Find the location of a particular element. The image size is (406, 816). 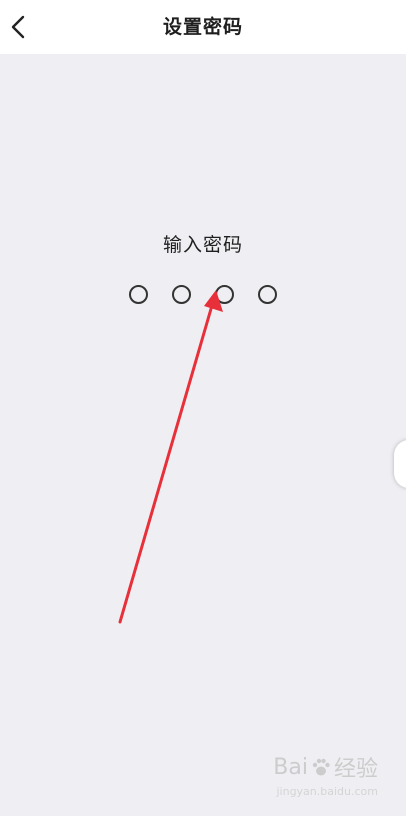

paw-icon is located at coordinates (321, 767).